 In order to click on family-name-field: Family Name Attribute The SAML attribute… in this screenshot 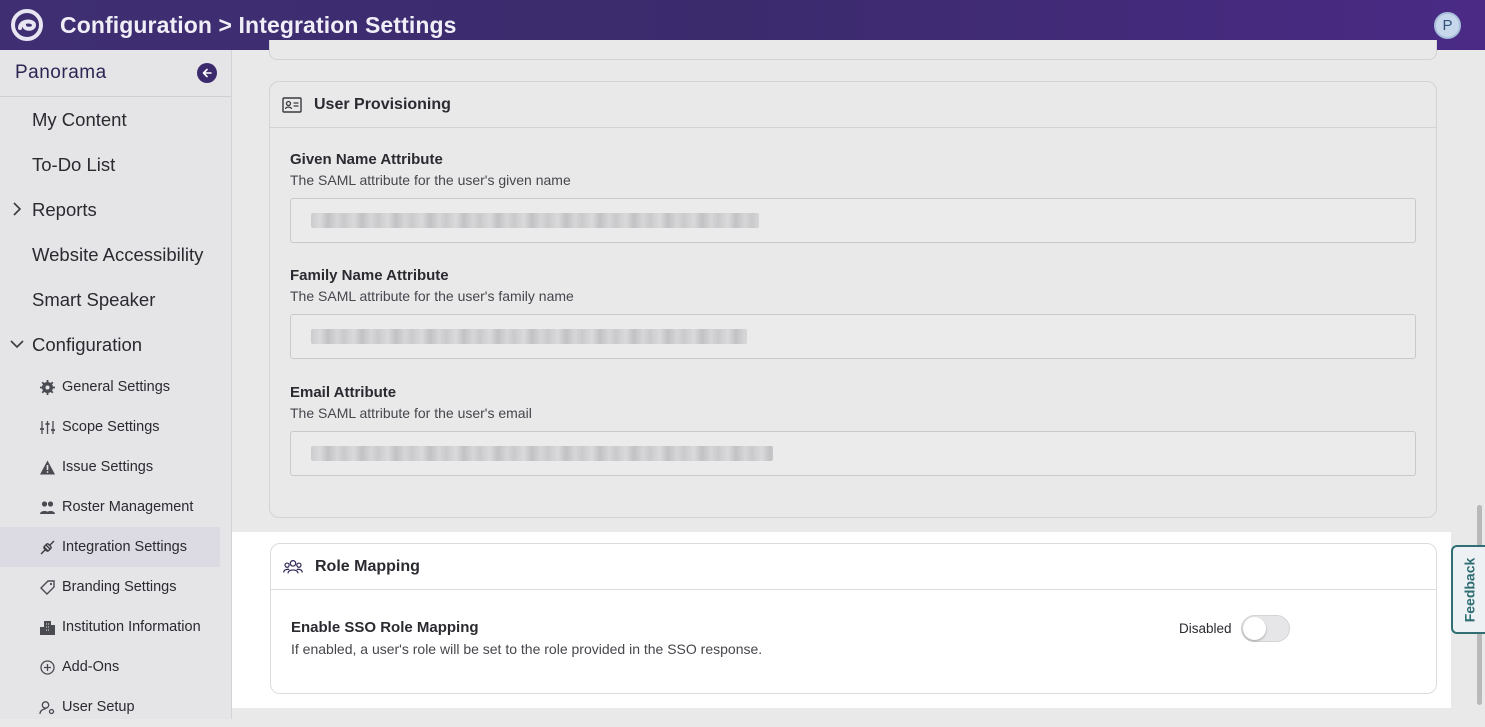, I will do `click(853, 313)`.